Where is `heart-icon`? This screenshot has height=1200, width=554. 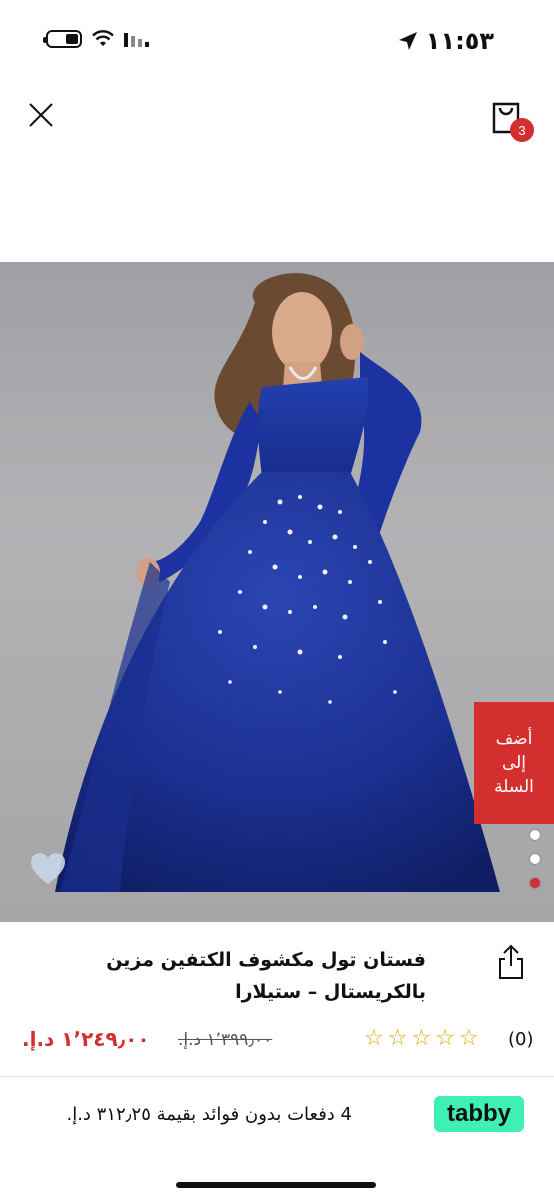 heart-icon is located at coordinates (48, 869).